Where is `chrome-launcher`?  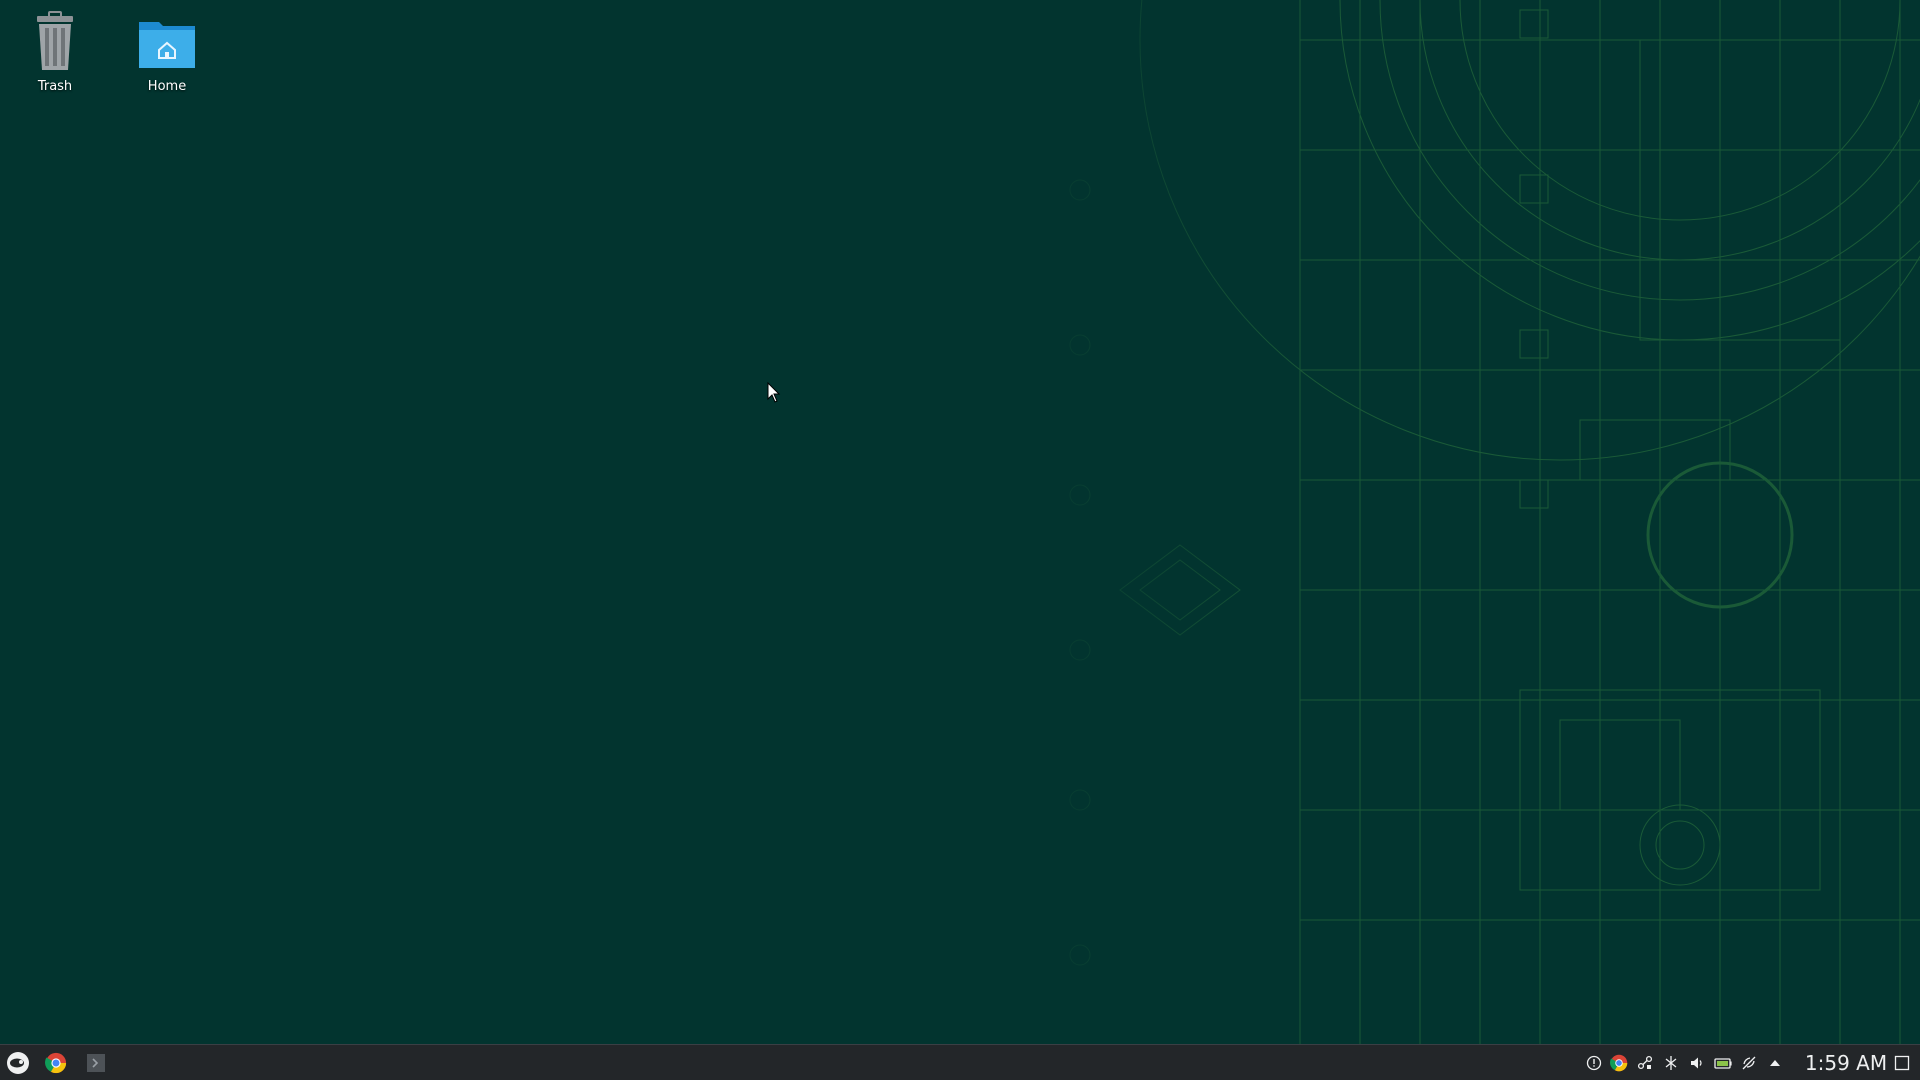 chrome-launcher is located at coordinates (56, 1063).